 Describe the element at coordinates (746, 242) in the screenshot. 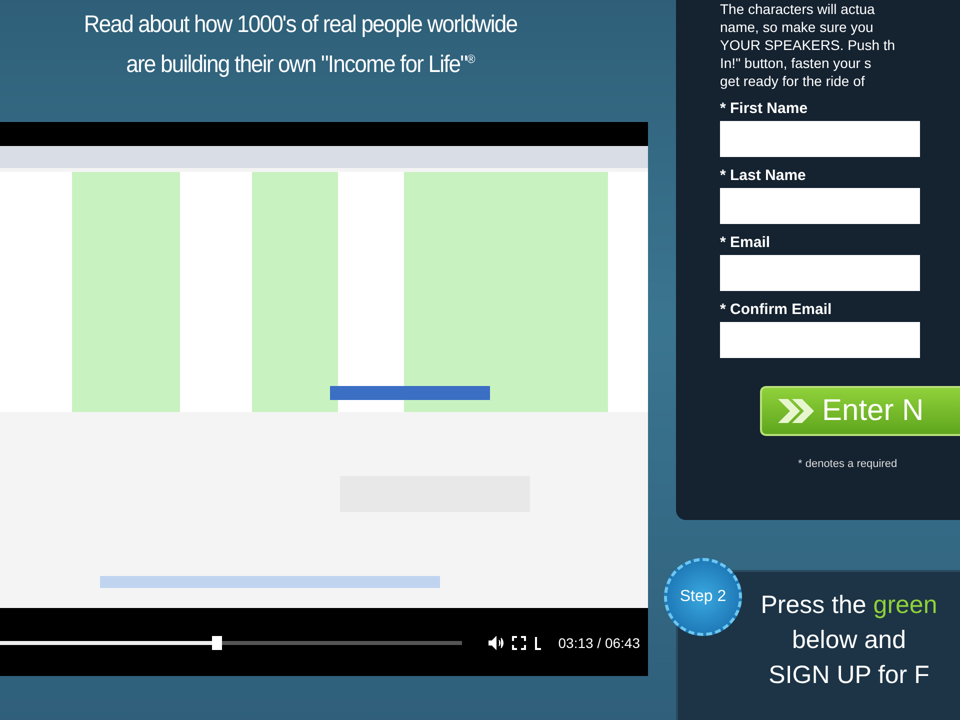

I see `field-label: * Email` at that location.